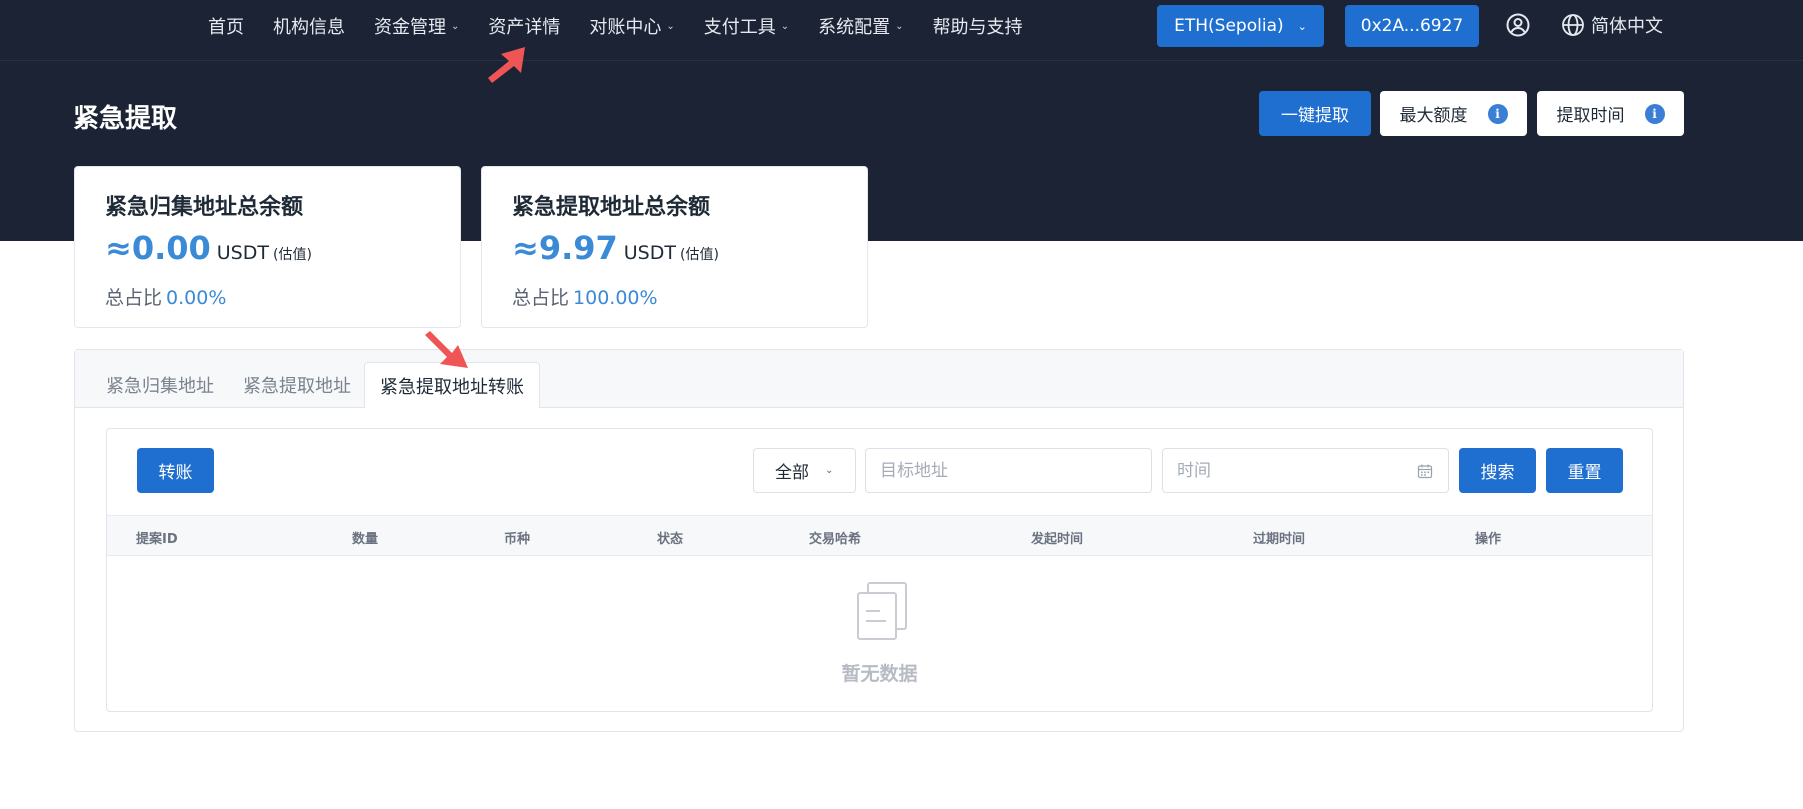 The height and width of the screenshot is (809, 1803). What do you see at coordinates (410, 27) in the screenshot?
I see `nav-label: 资金管理` at bounding box center [410, 27].